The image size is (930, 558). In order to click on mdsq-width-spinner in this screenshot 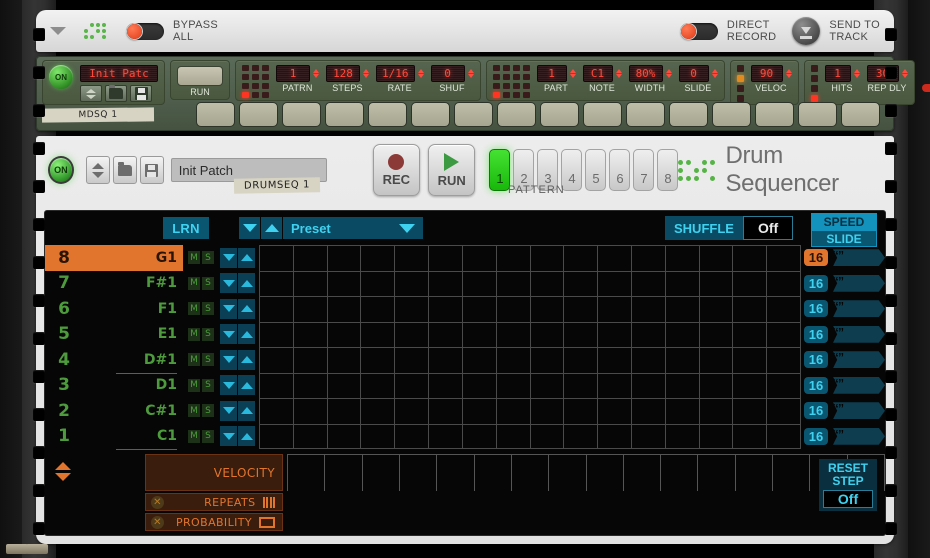, I will do `click(668, 73)`.